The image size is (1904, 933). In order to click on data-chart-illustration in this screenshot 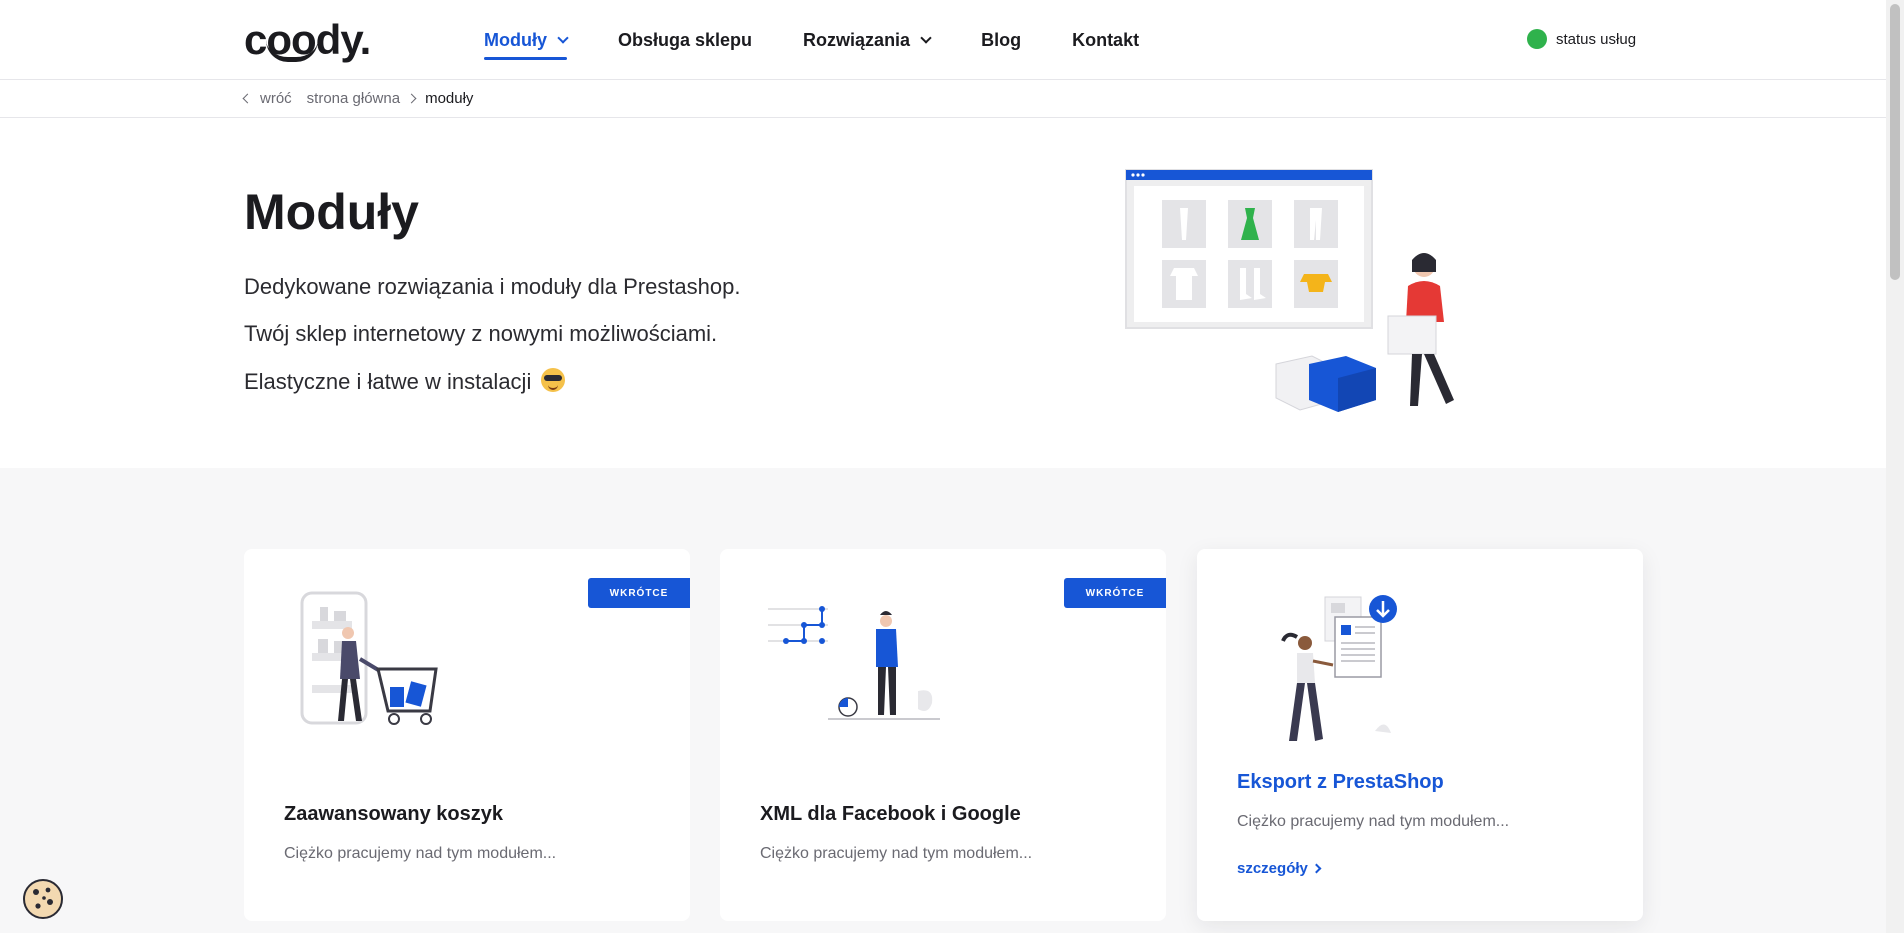, I will do `click(854, 663)`.